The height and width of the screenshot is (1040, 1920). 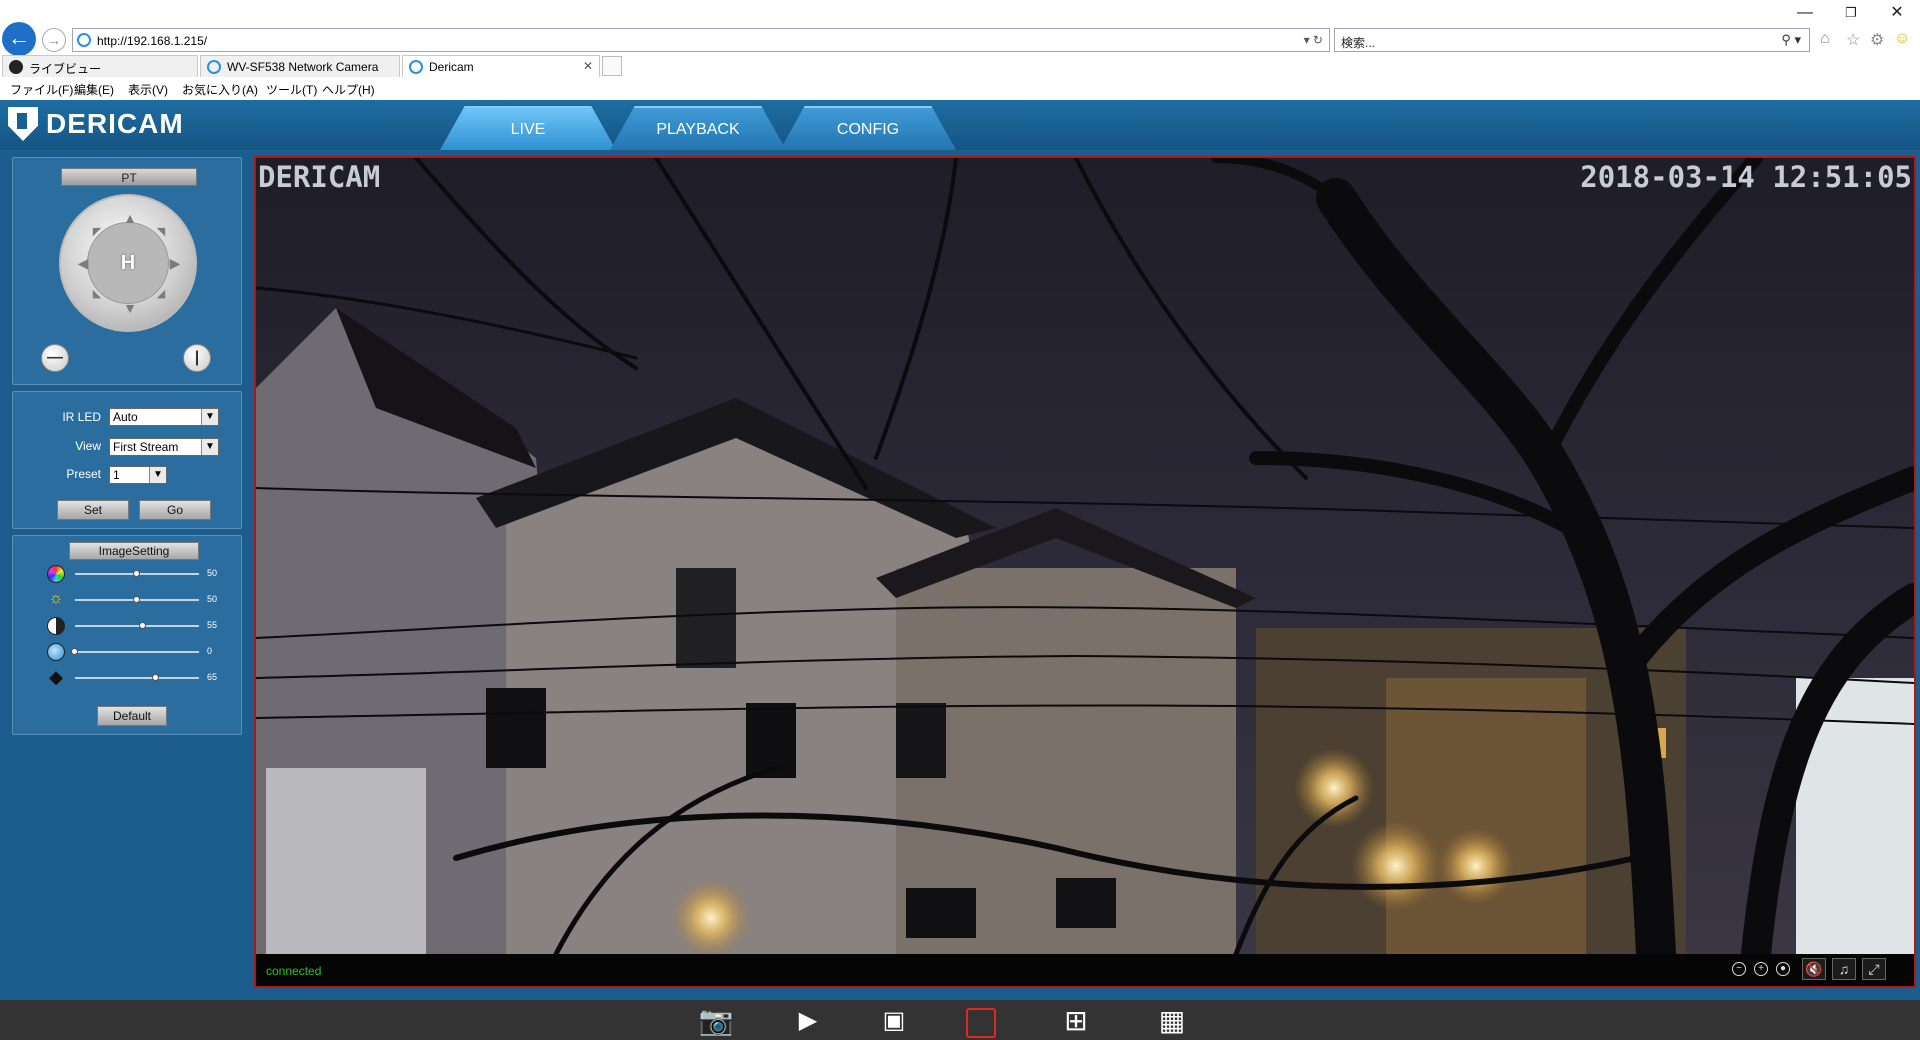 What do you see at coordinates (528, 128) in the screenshot?
I see `tab-live: LIVE` at bounding box center [528, 128].